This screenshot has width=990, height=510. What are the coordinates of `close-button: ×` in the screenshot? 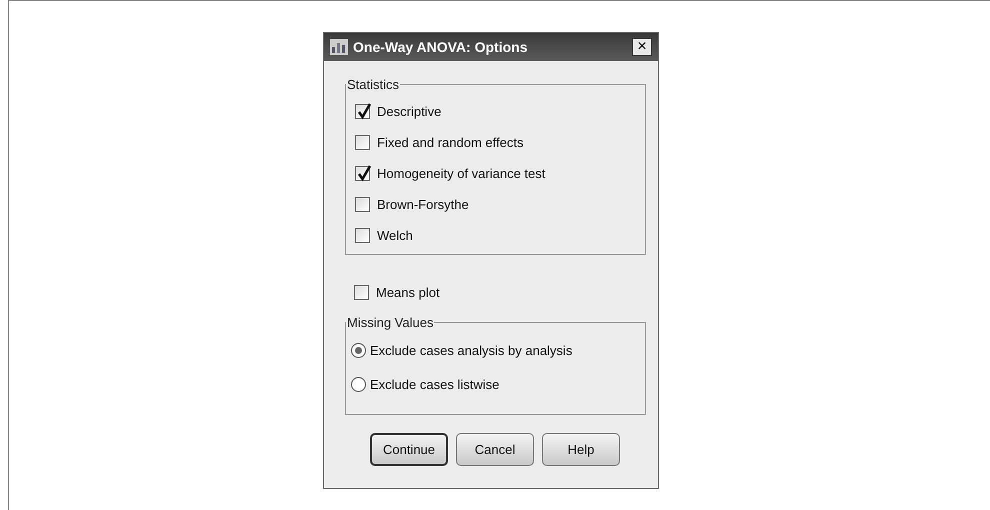 It's located at (642, 47).